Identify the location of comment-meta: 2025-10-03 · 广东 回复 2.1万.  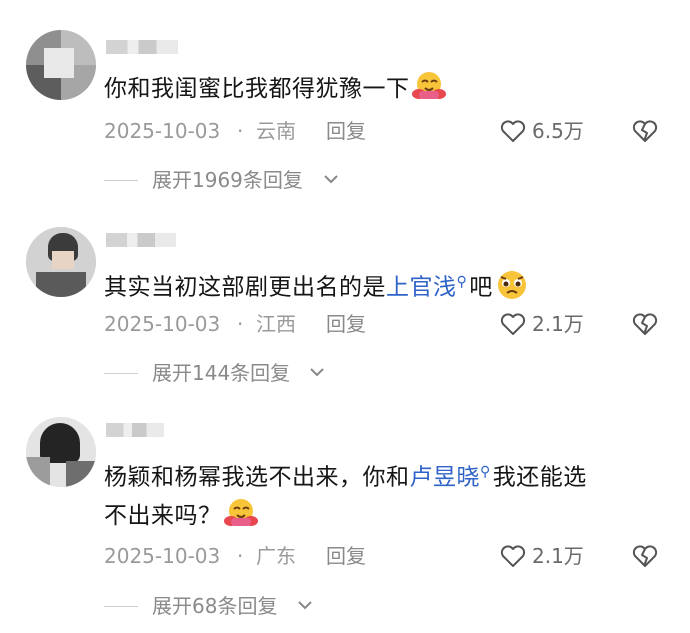
(384, 556).